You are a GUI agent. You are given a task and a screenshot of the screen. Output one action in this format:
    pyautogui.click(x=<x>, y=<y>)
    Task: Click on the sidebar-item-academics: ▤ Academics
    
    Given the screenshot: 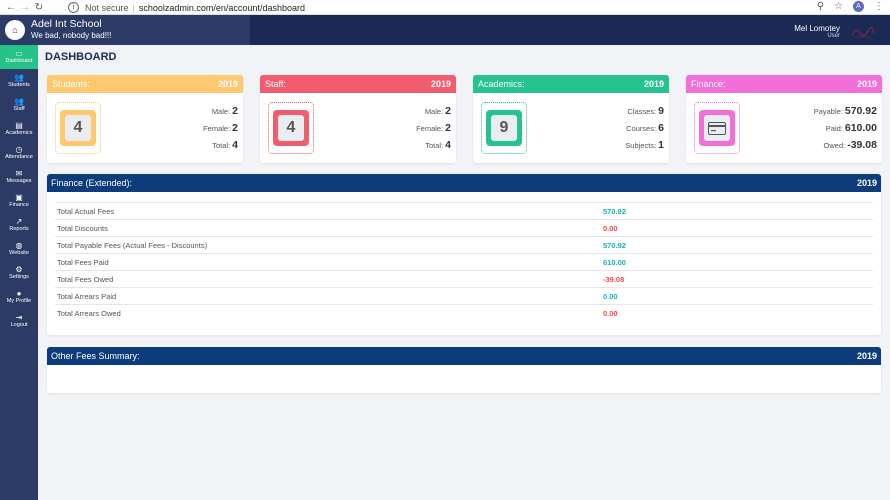 What is the action you would take?
    pyautogui.click(x=19, y=129)
    